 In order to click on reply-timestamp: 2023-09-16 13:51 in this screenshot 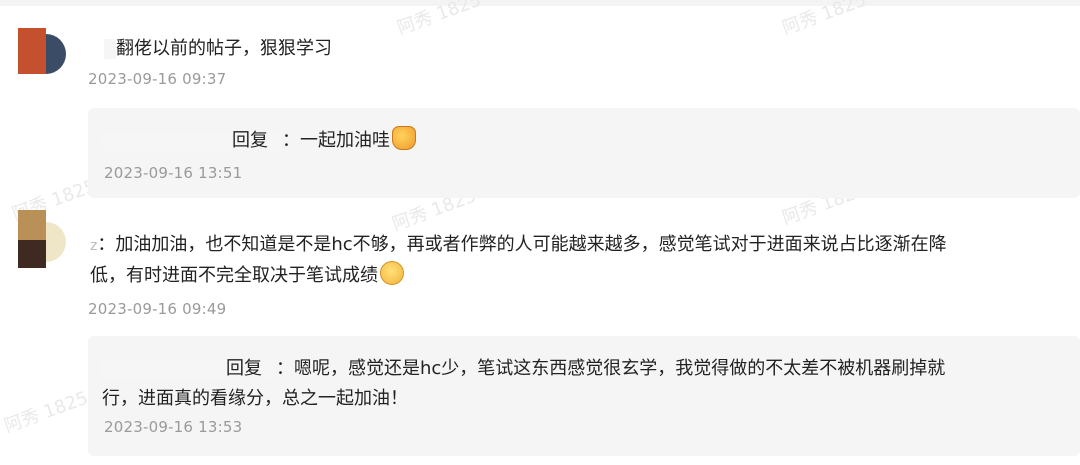, I will do `click(173, 173)`.